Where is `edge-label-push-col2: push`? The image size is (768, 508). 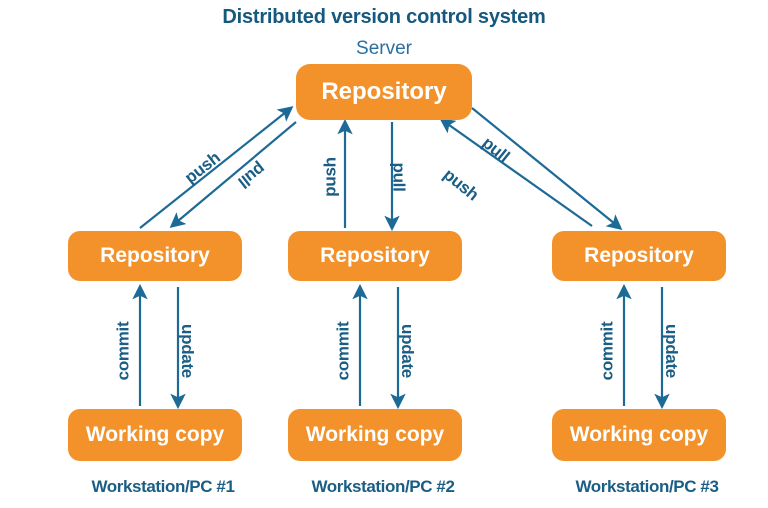
edge-label-push-col2: push is located at coordinates (330, 177).